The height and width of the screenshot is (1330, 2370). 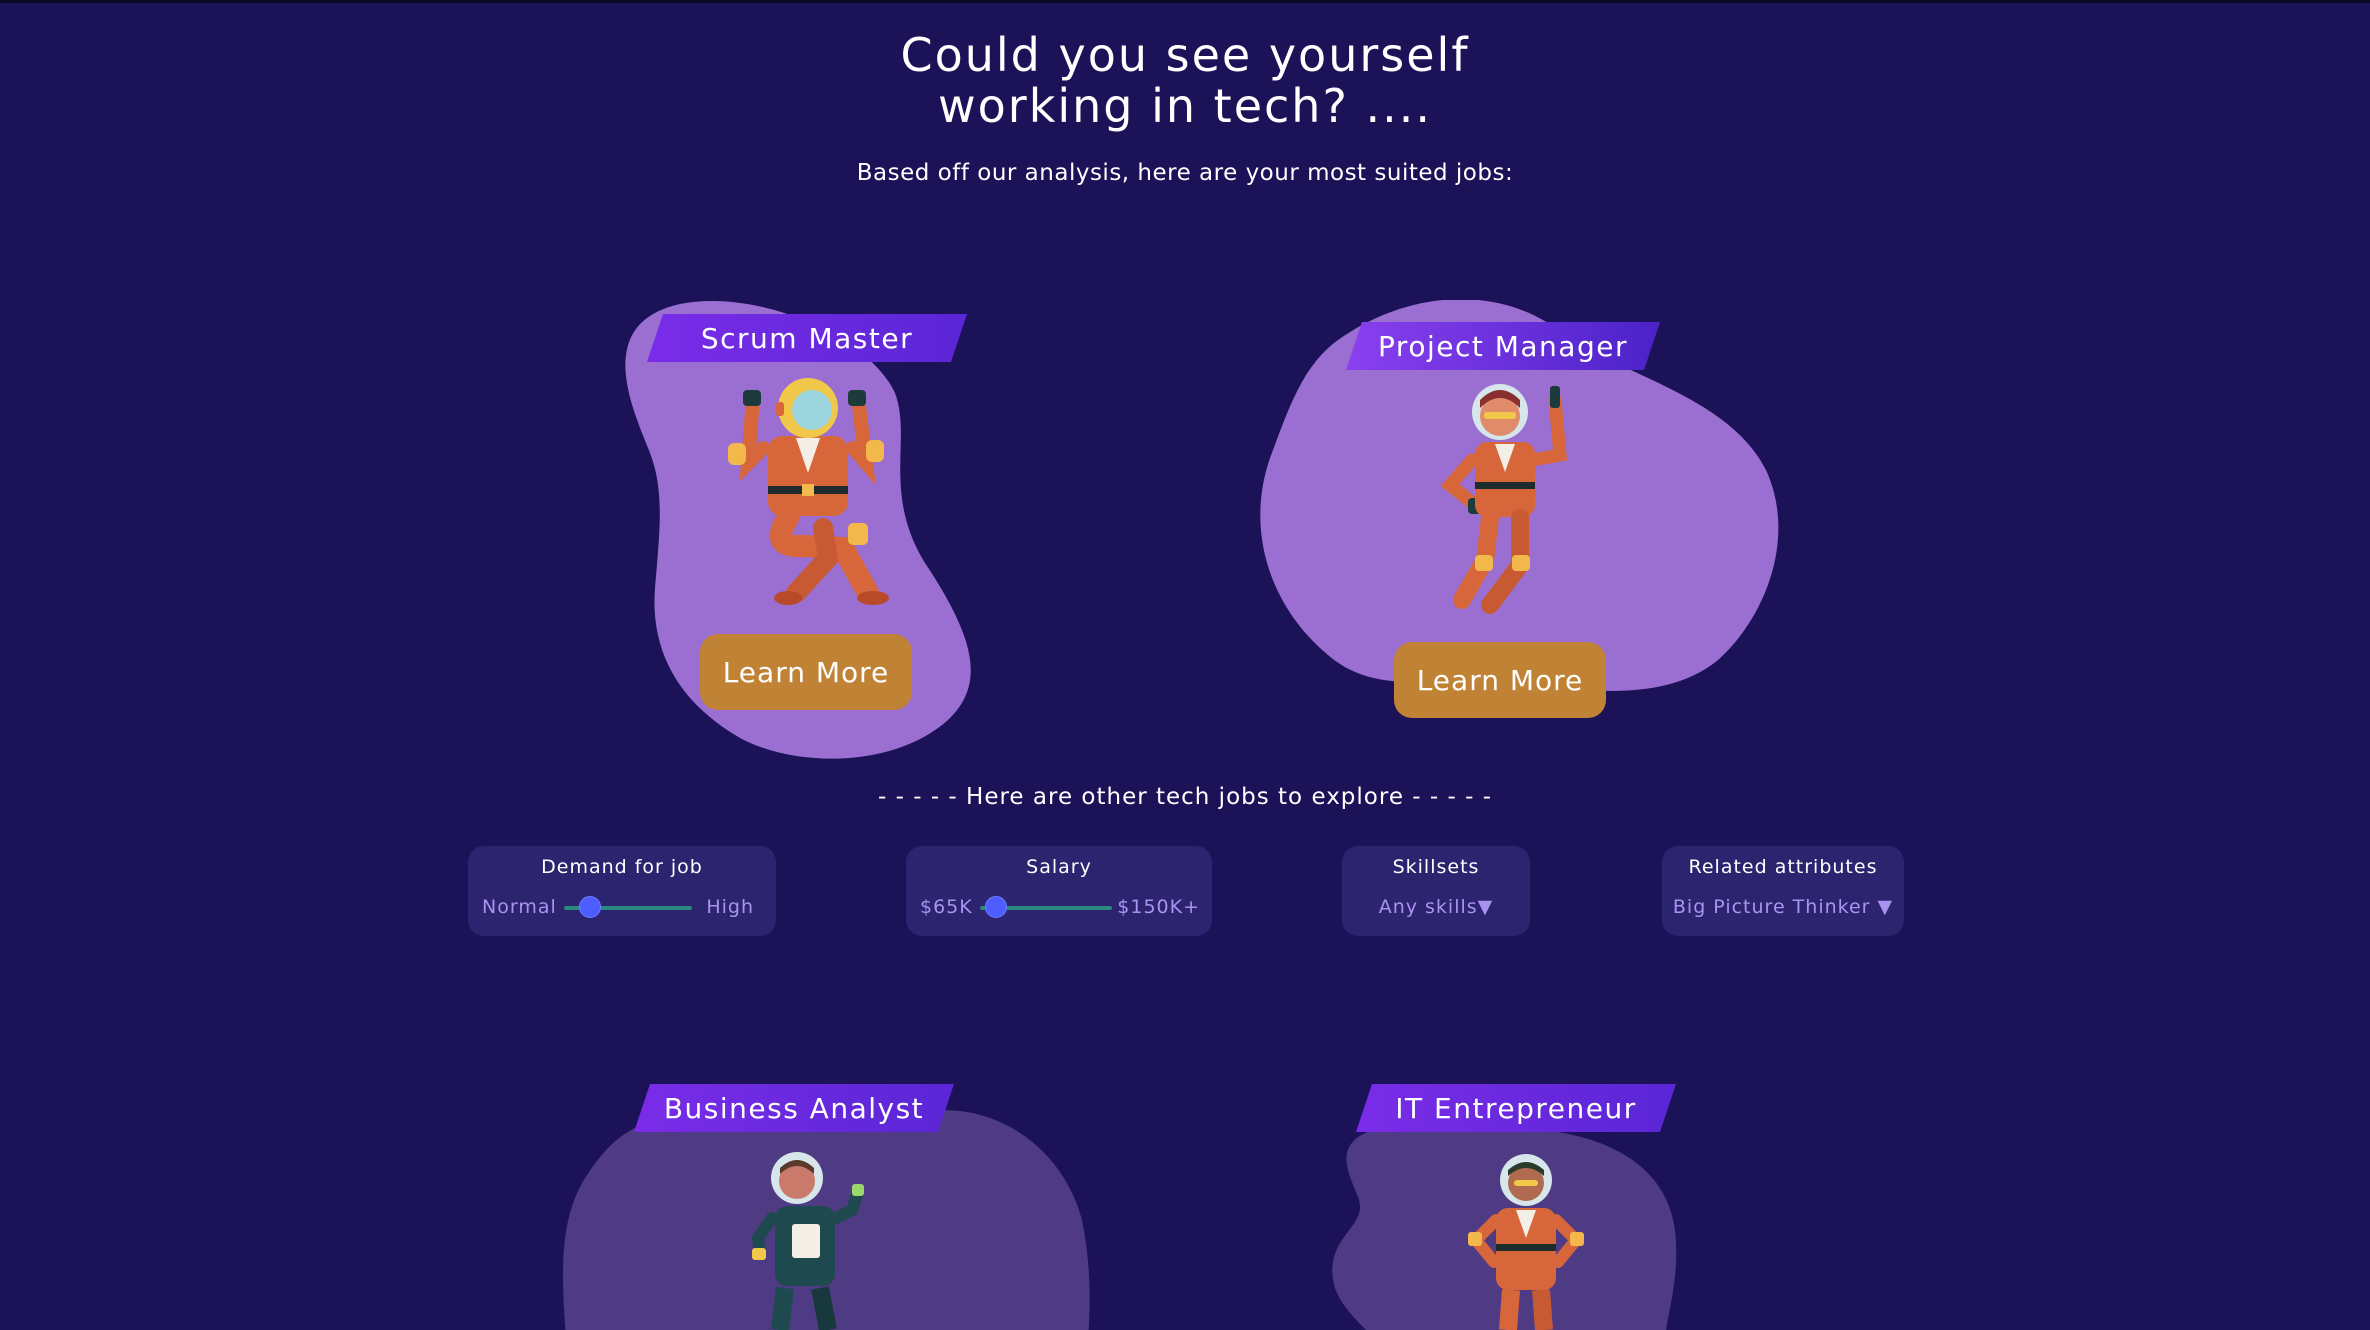 What do you see at coordinates (730, 907) in the screenshot?
I see `filter-demand-high-label: High` at bounding box center [730, 907].